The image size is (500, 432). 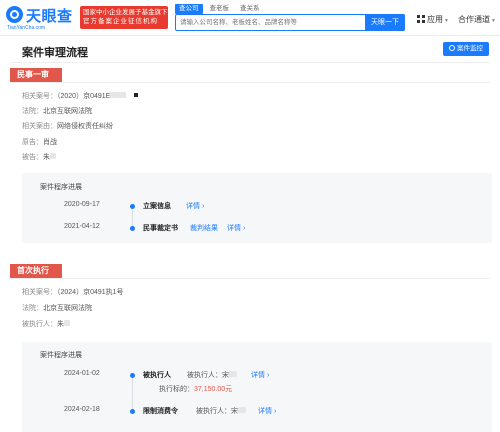 What do you see at coordinates (204, 228) in the screenshot?
I see `judgment-result-link: 裁判结果` at bounding box center [204, 228].